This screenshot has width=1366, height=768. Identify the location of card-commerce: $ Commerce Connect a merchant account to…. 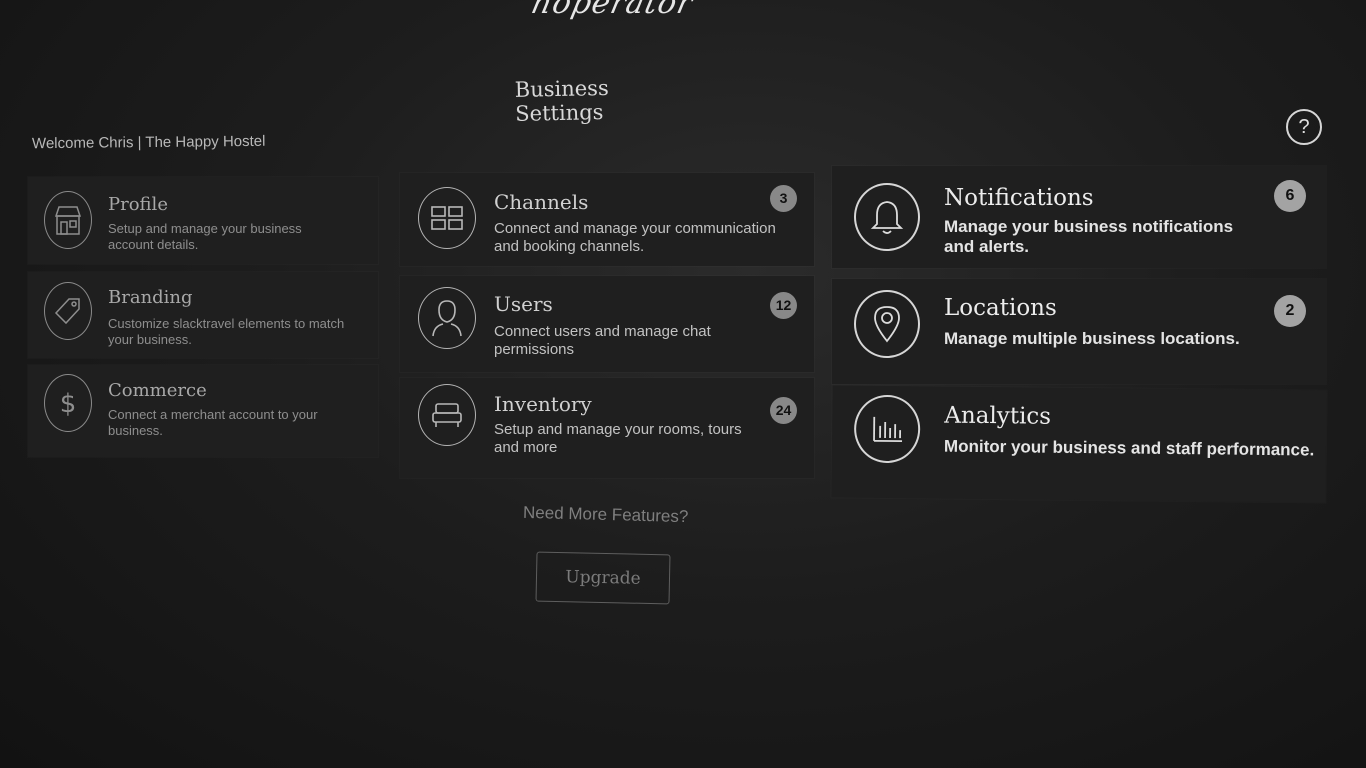
(203, 411).